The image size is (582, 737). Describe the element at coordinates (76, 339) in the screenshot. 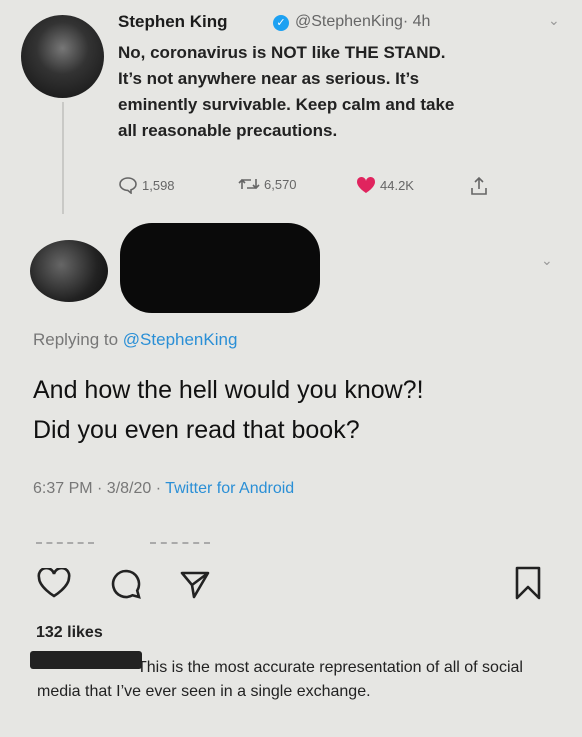

I see `replying-prefix: Replying to` at that location.